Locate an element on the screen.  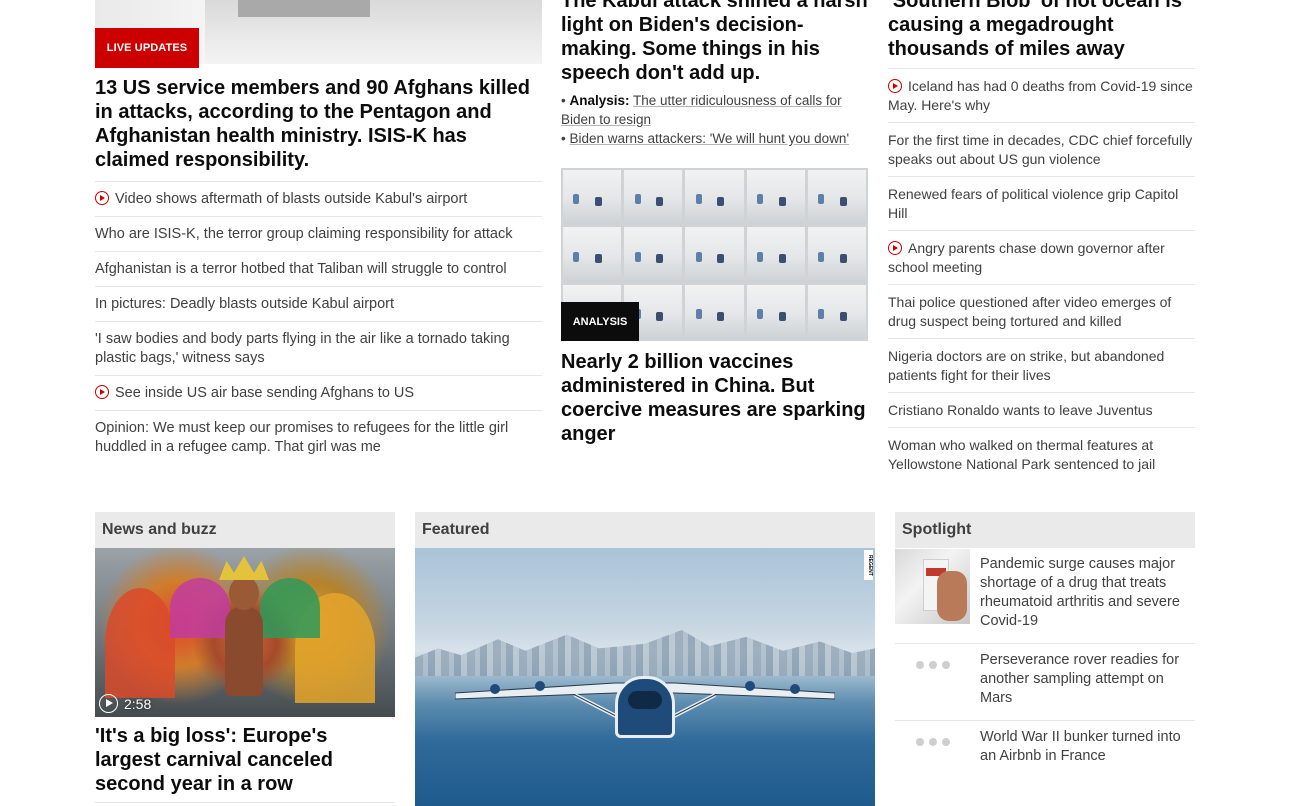
drug-thumbnail is located at coordinates (932, 586).